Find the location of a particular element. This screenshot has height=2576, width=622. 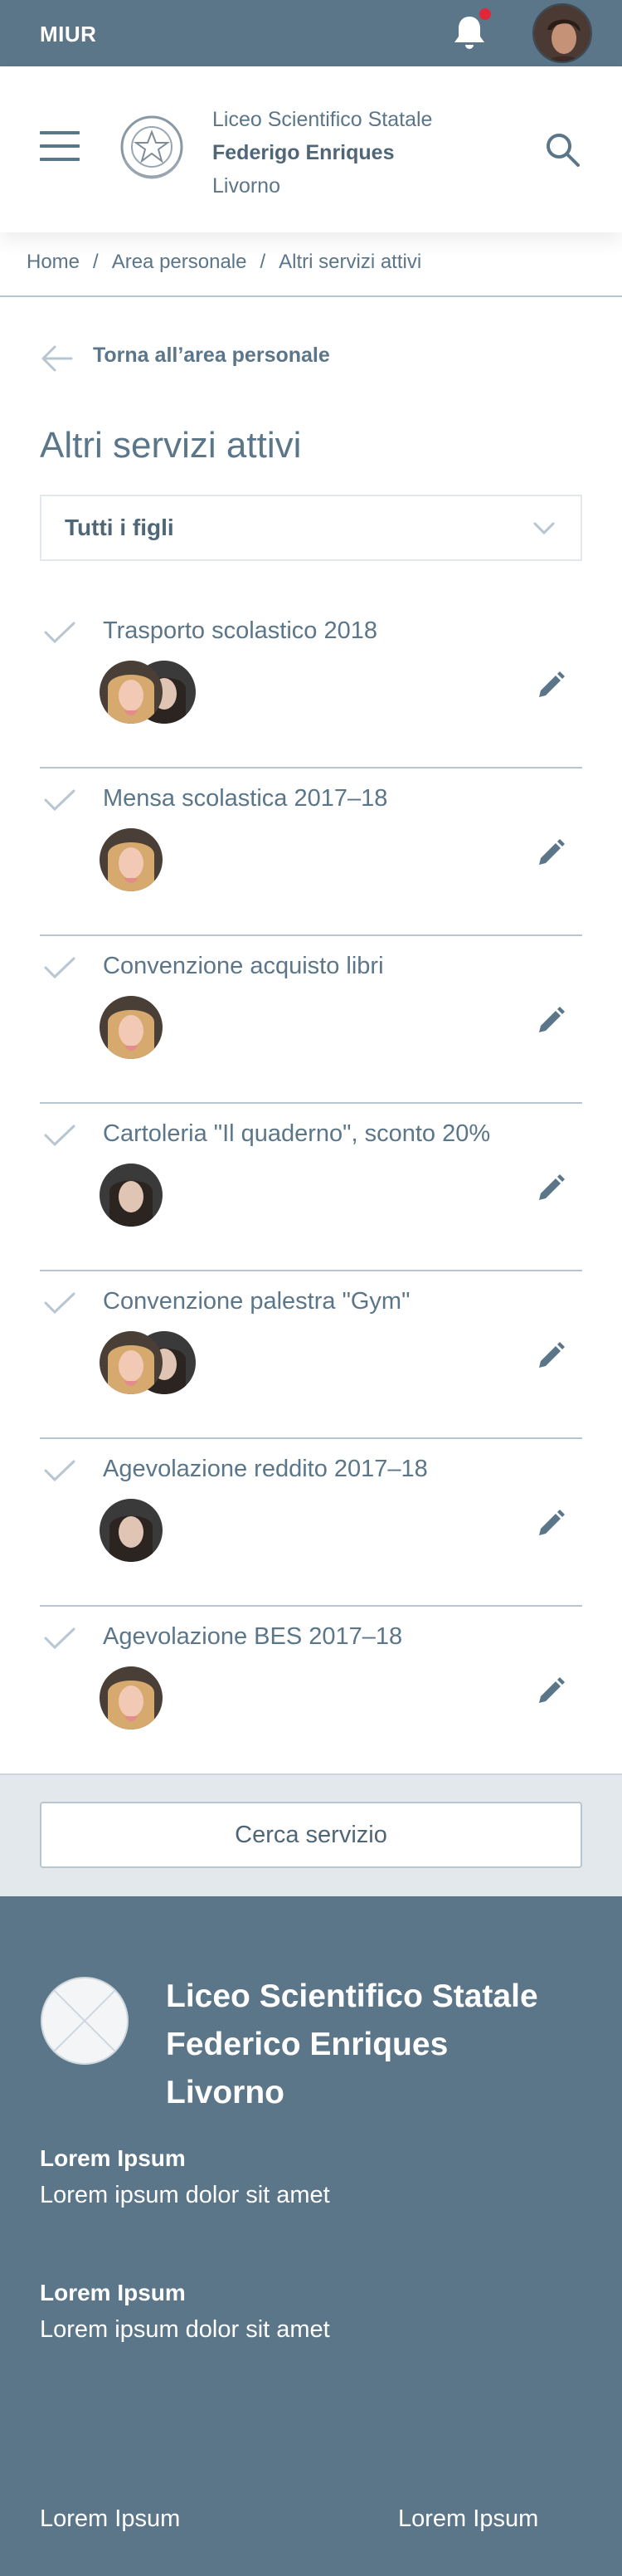

republic-emblem-icon is located at coordinates (151, 147).